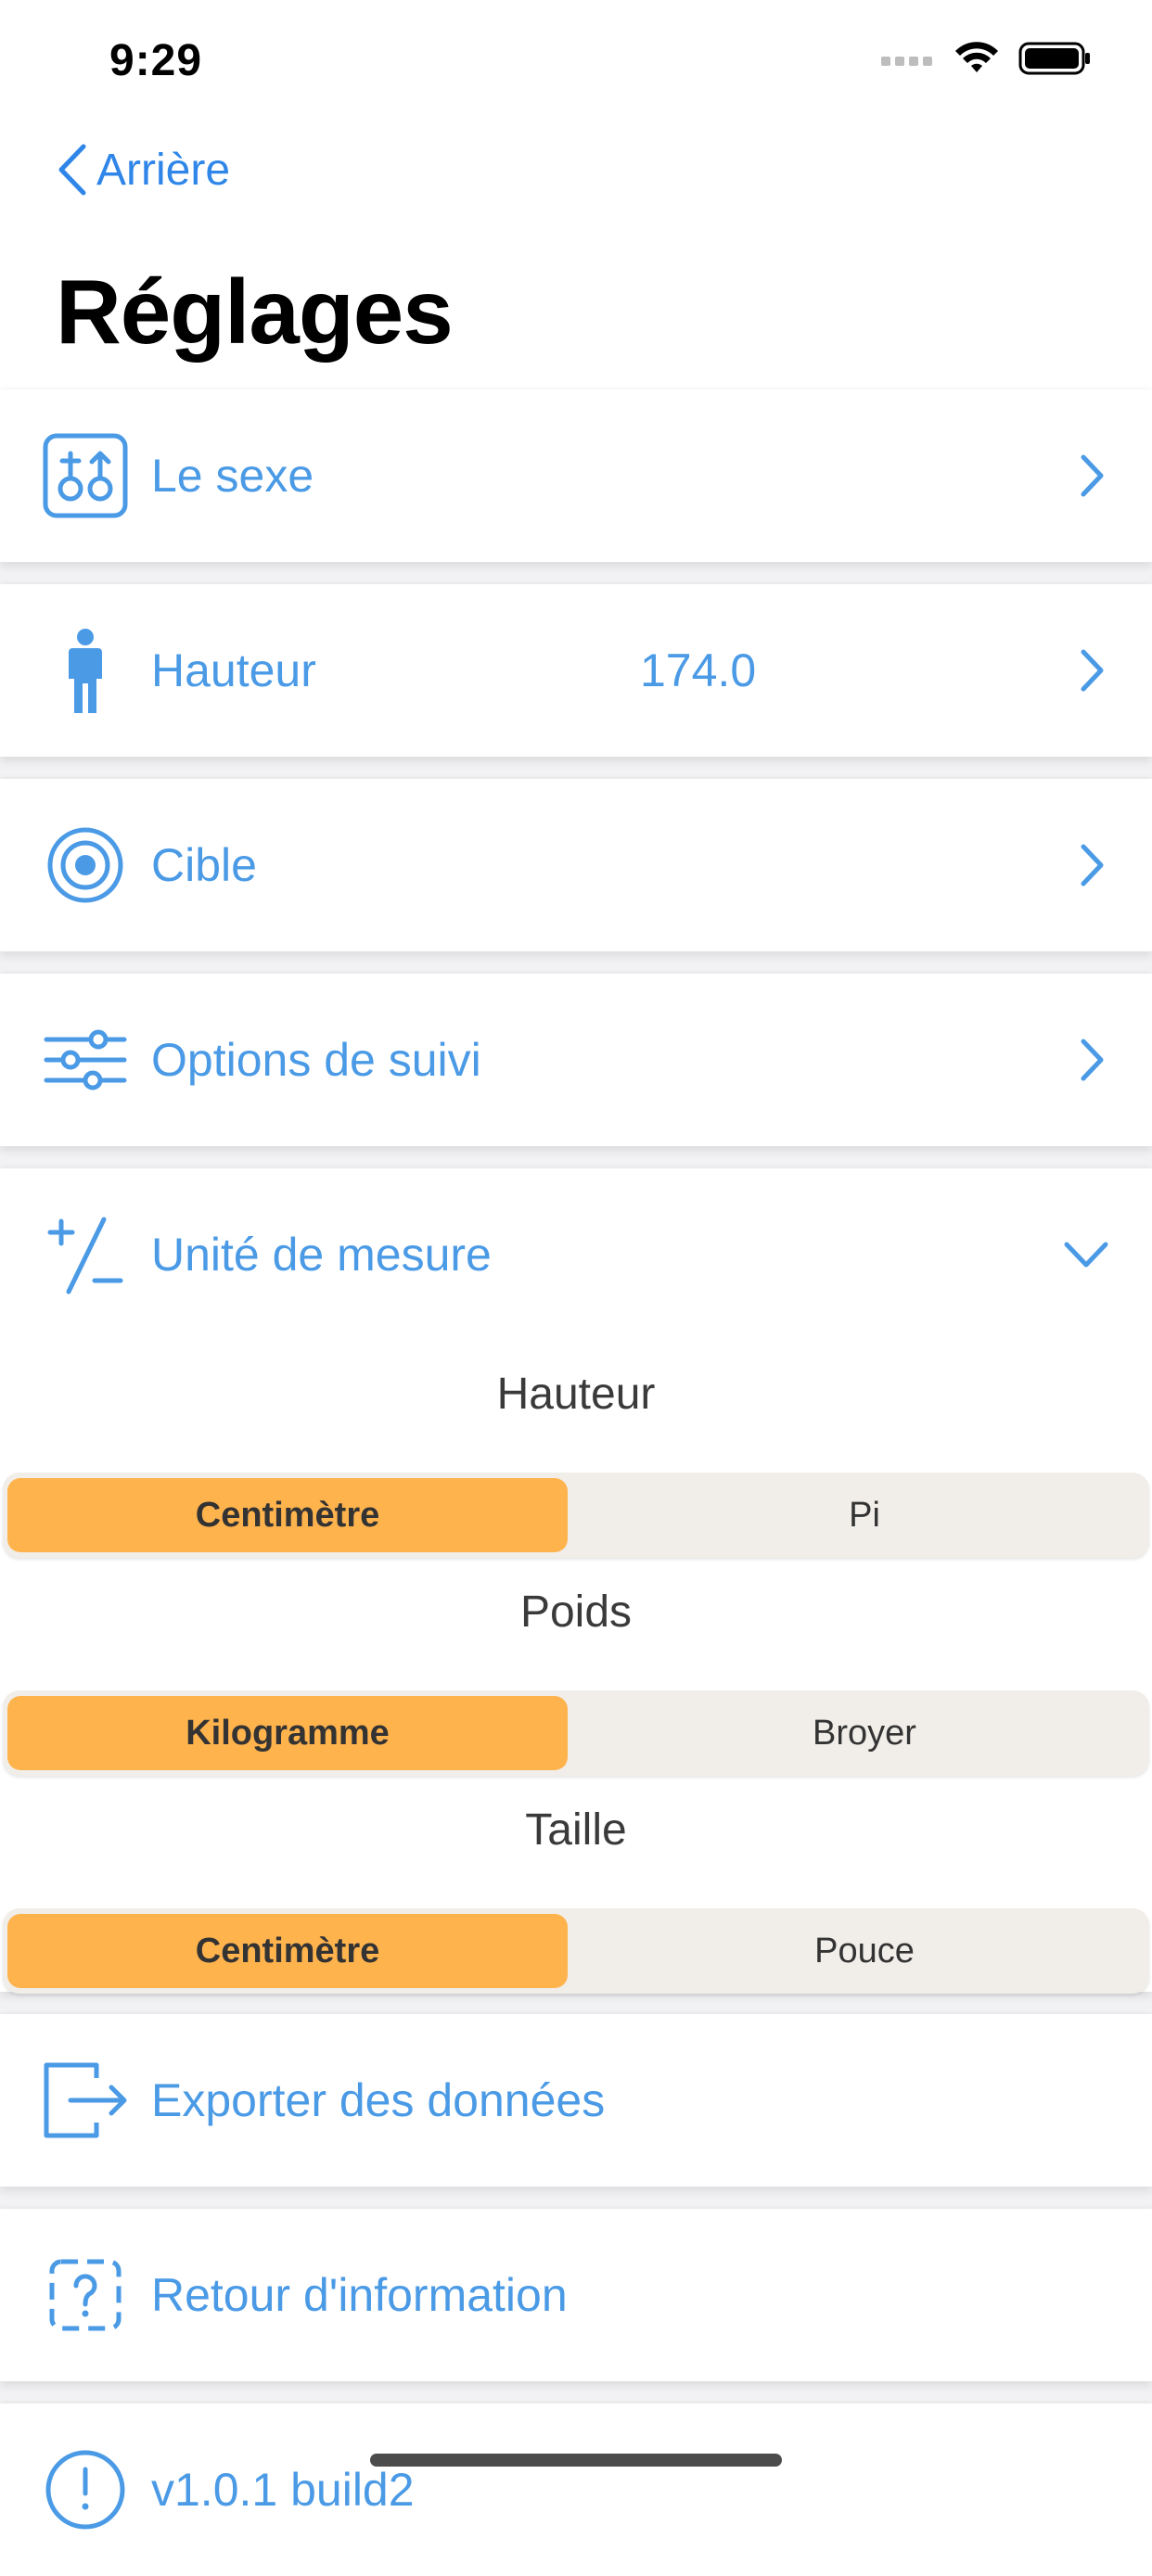  Describe the element at coordinates (316, 1060) in the screenshot. I see `row-tracking-label: Options de suivi` at that location.